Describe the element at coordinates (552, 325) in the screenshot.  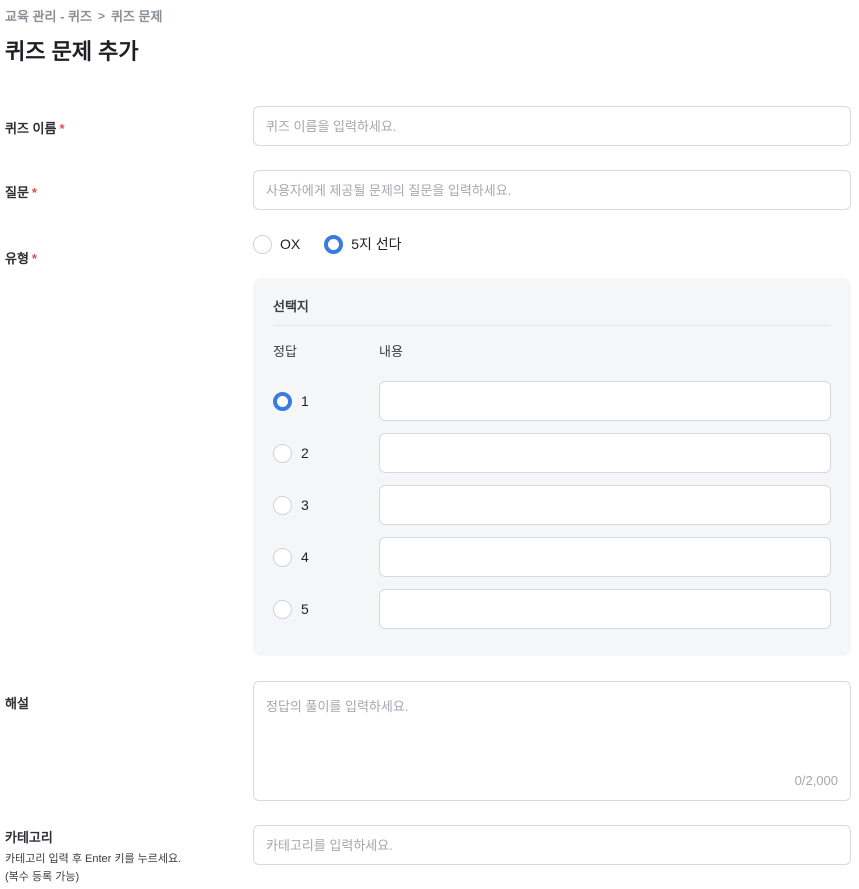
I see `divider` at that location.